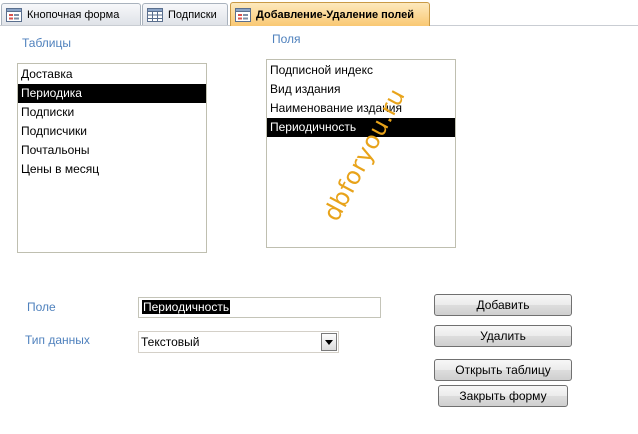 This screenshot has height=434, width=638. I want to click on tab-knopochnaya-forma: Кнопочная форма, so click(71, 14).